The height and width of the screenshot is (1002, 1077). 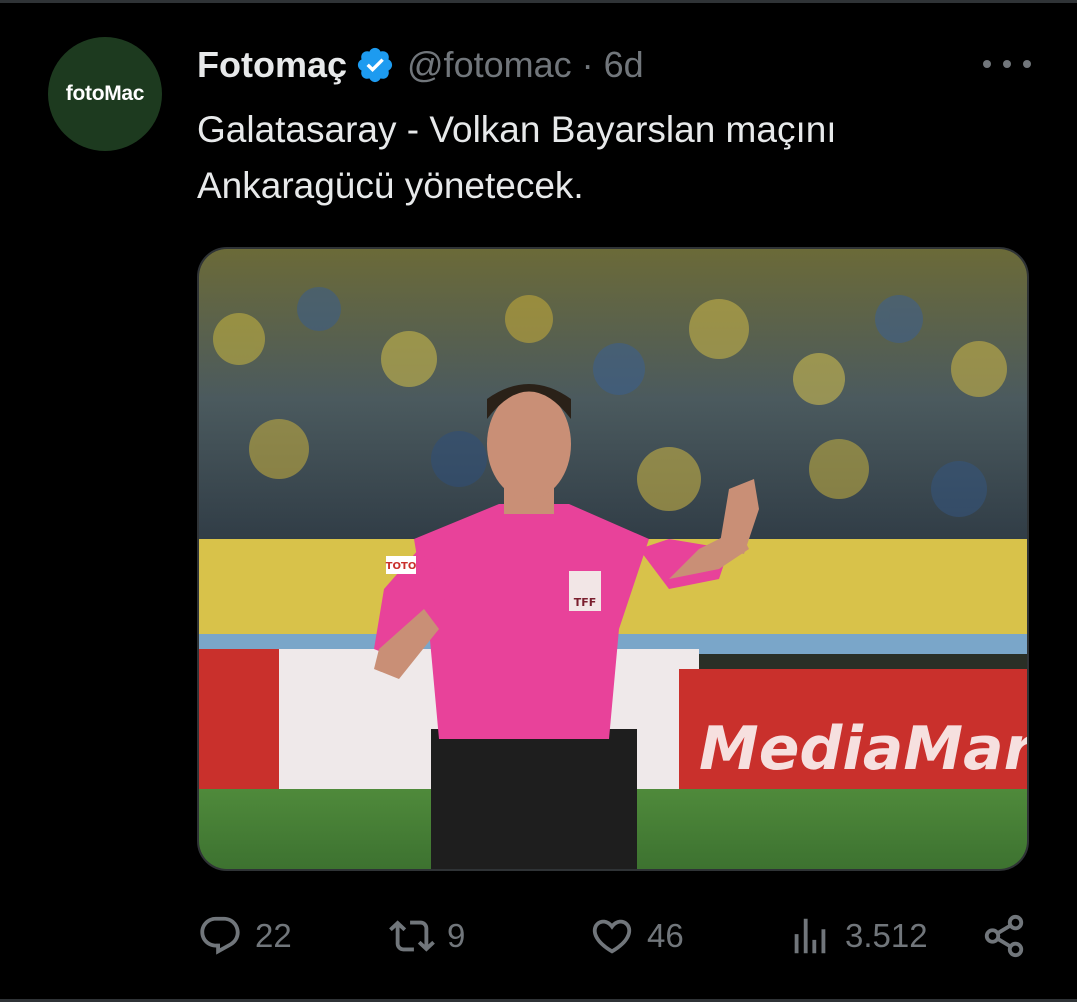 I want to click on avatar-logo-text: fotoMac, so click(x=105, y=93).